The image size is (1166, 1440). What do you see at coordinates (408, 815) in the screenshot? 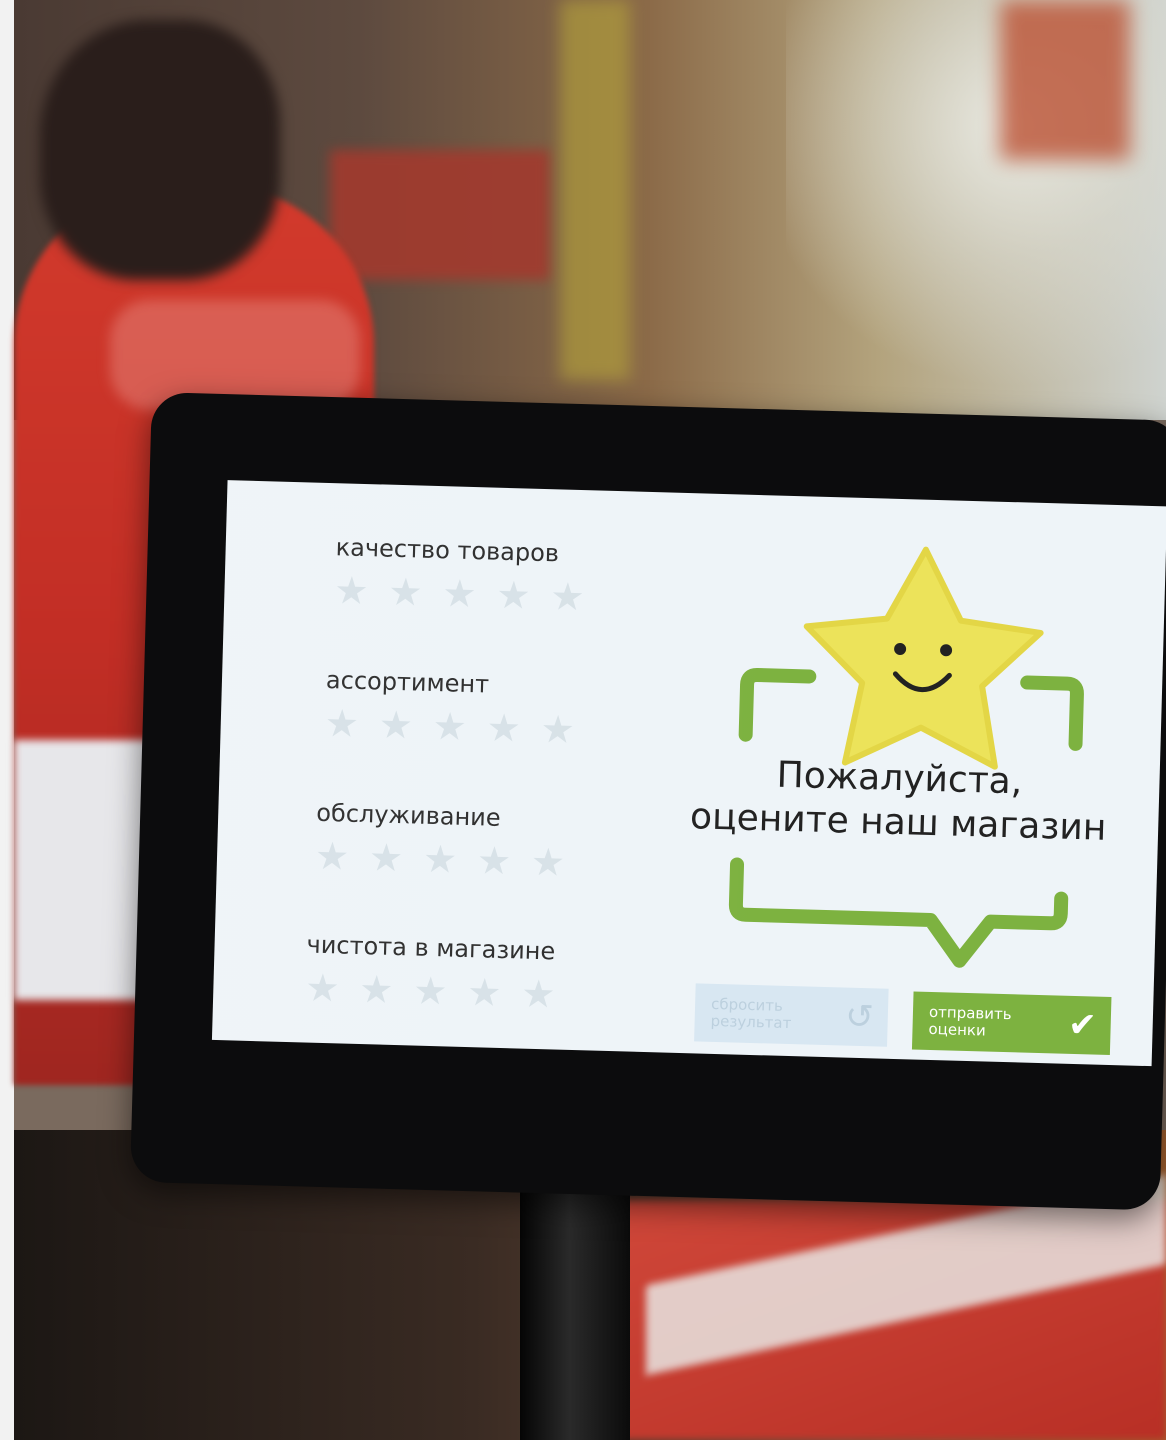
I see `rating-label: обслуживание` at bounding box center [408, 815].